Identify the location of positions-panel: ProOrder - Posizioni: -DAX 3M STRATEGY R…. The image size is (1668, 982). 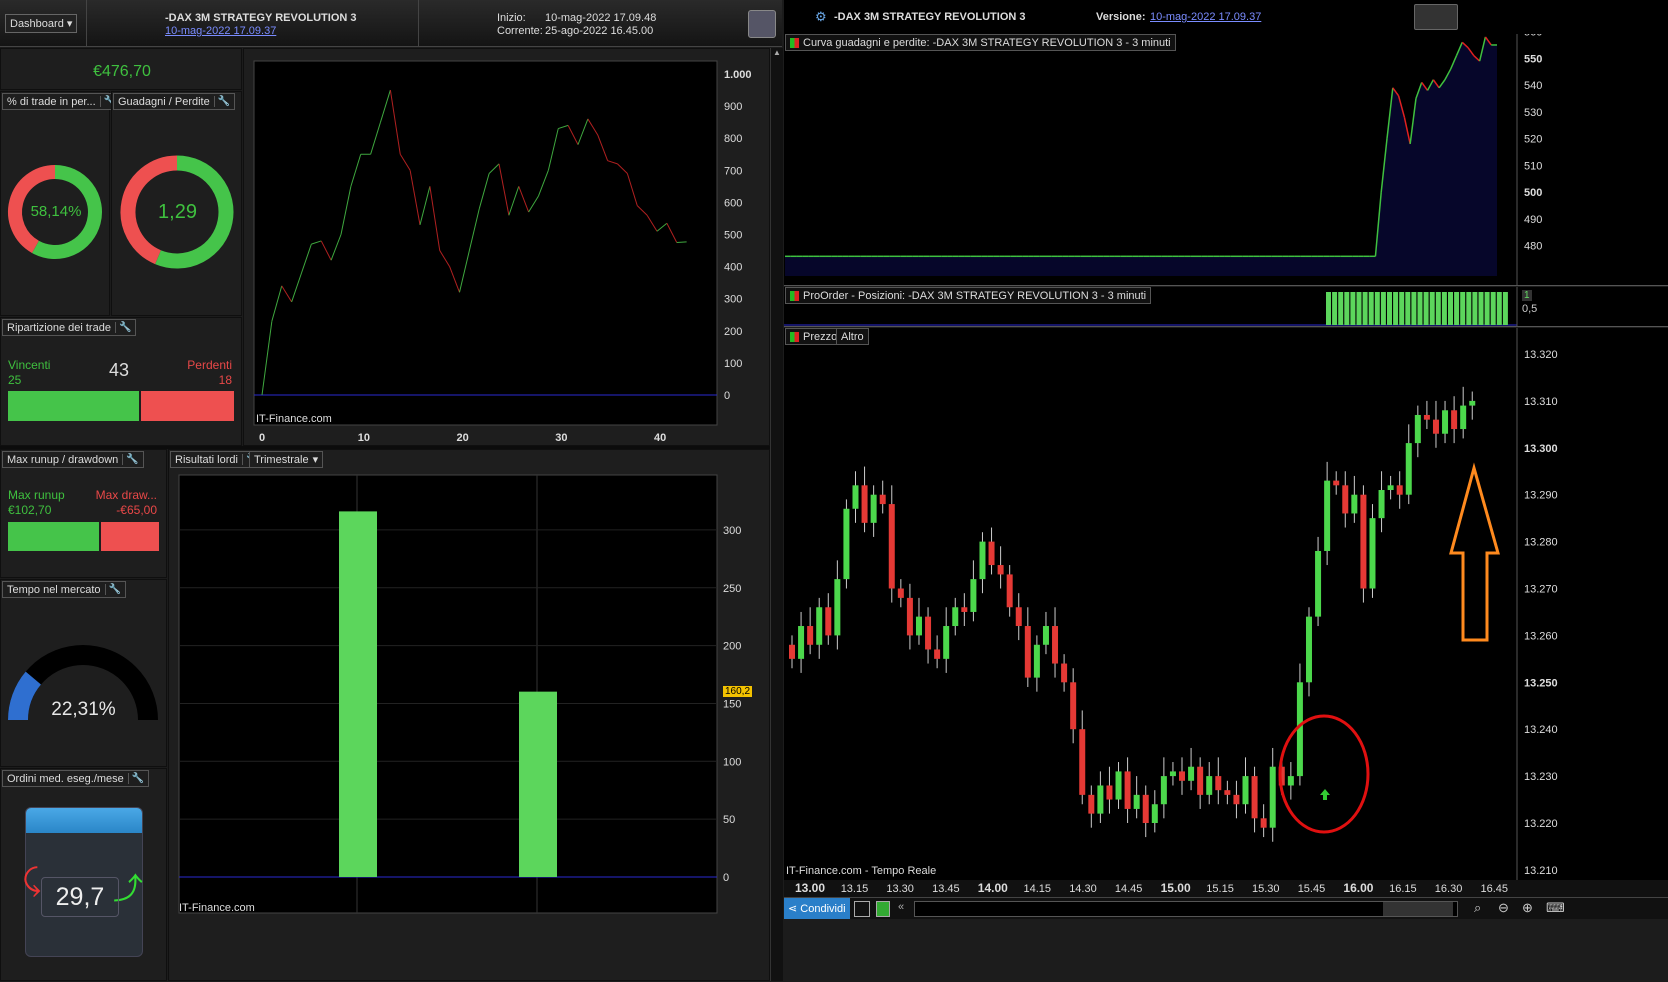
(1226, 307).